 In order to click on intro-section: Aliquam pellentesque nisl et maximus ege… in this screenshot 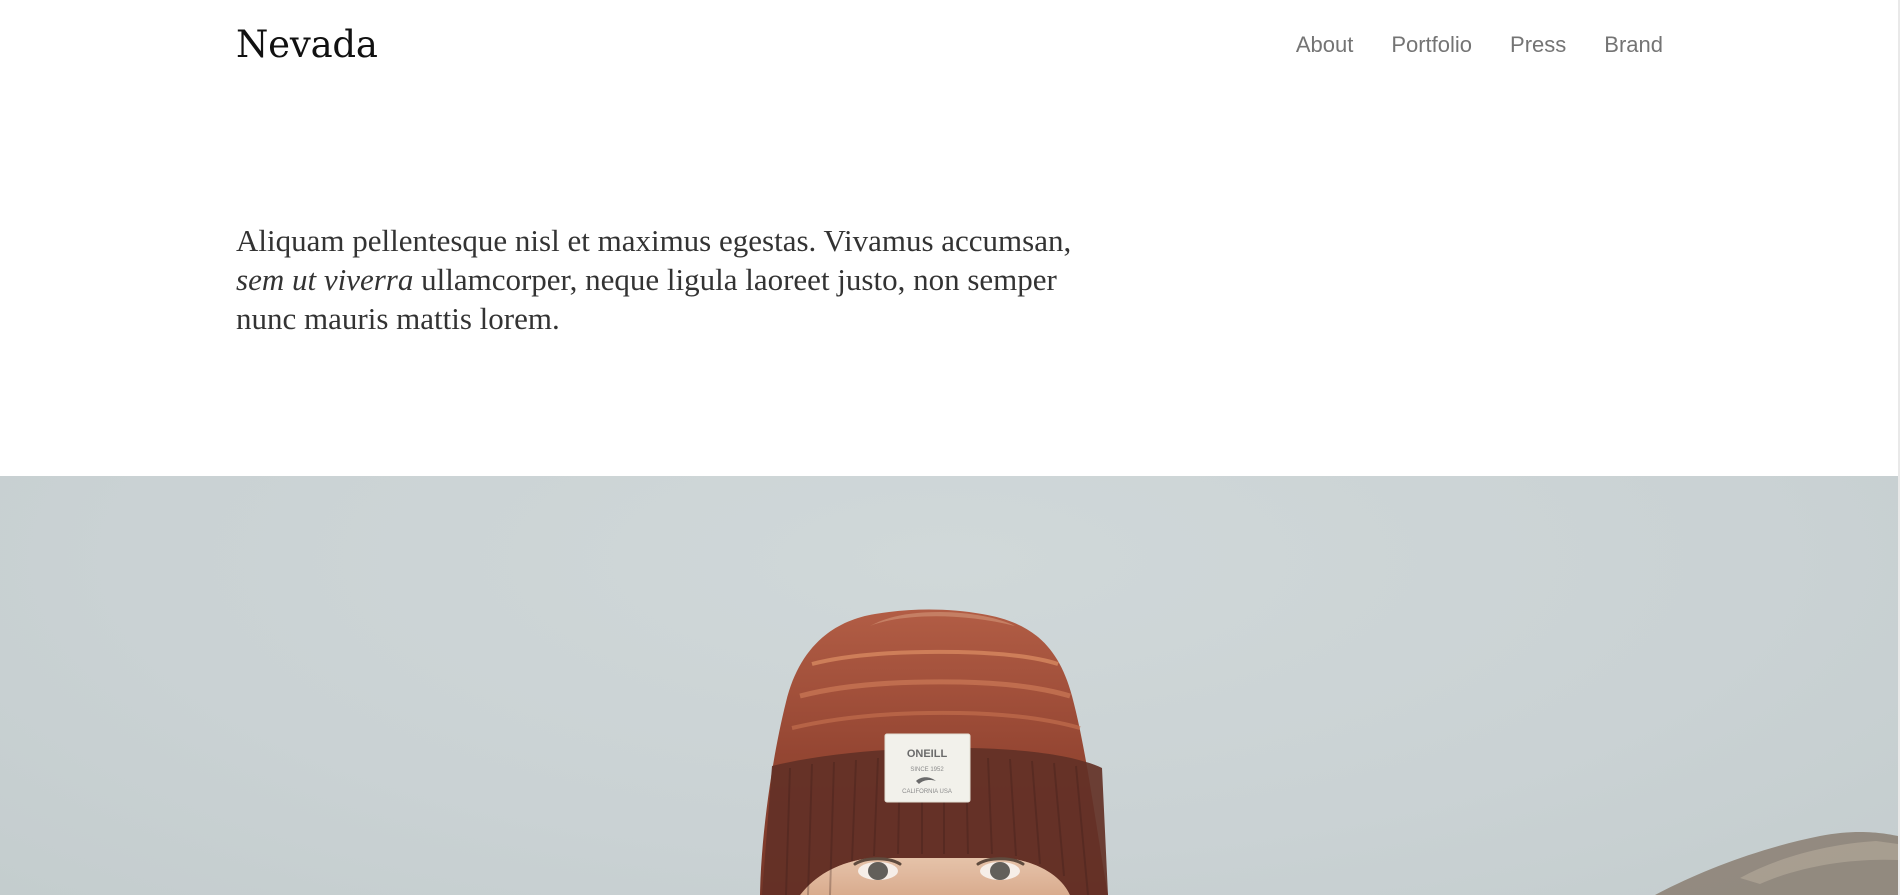, I will do `click(666, 279)`.